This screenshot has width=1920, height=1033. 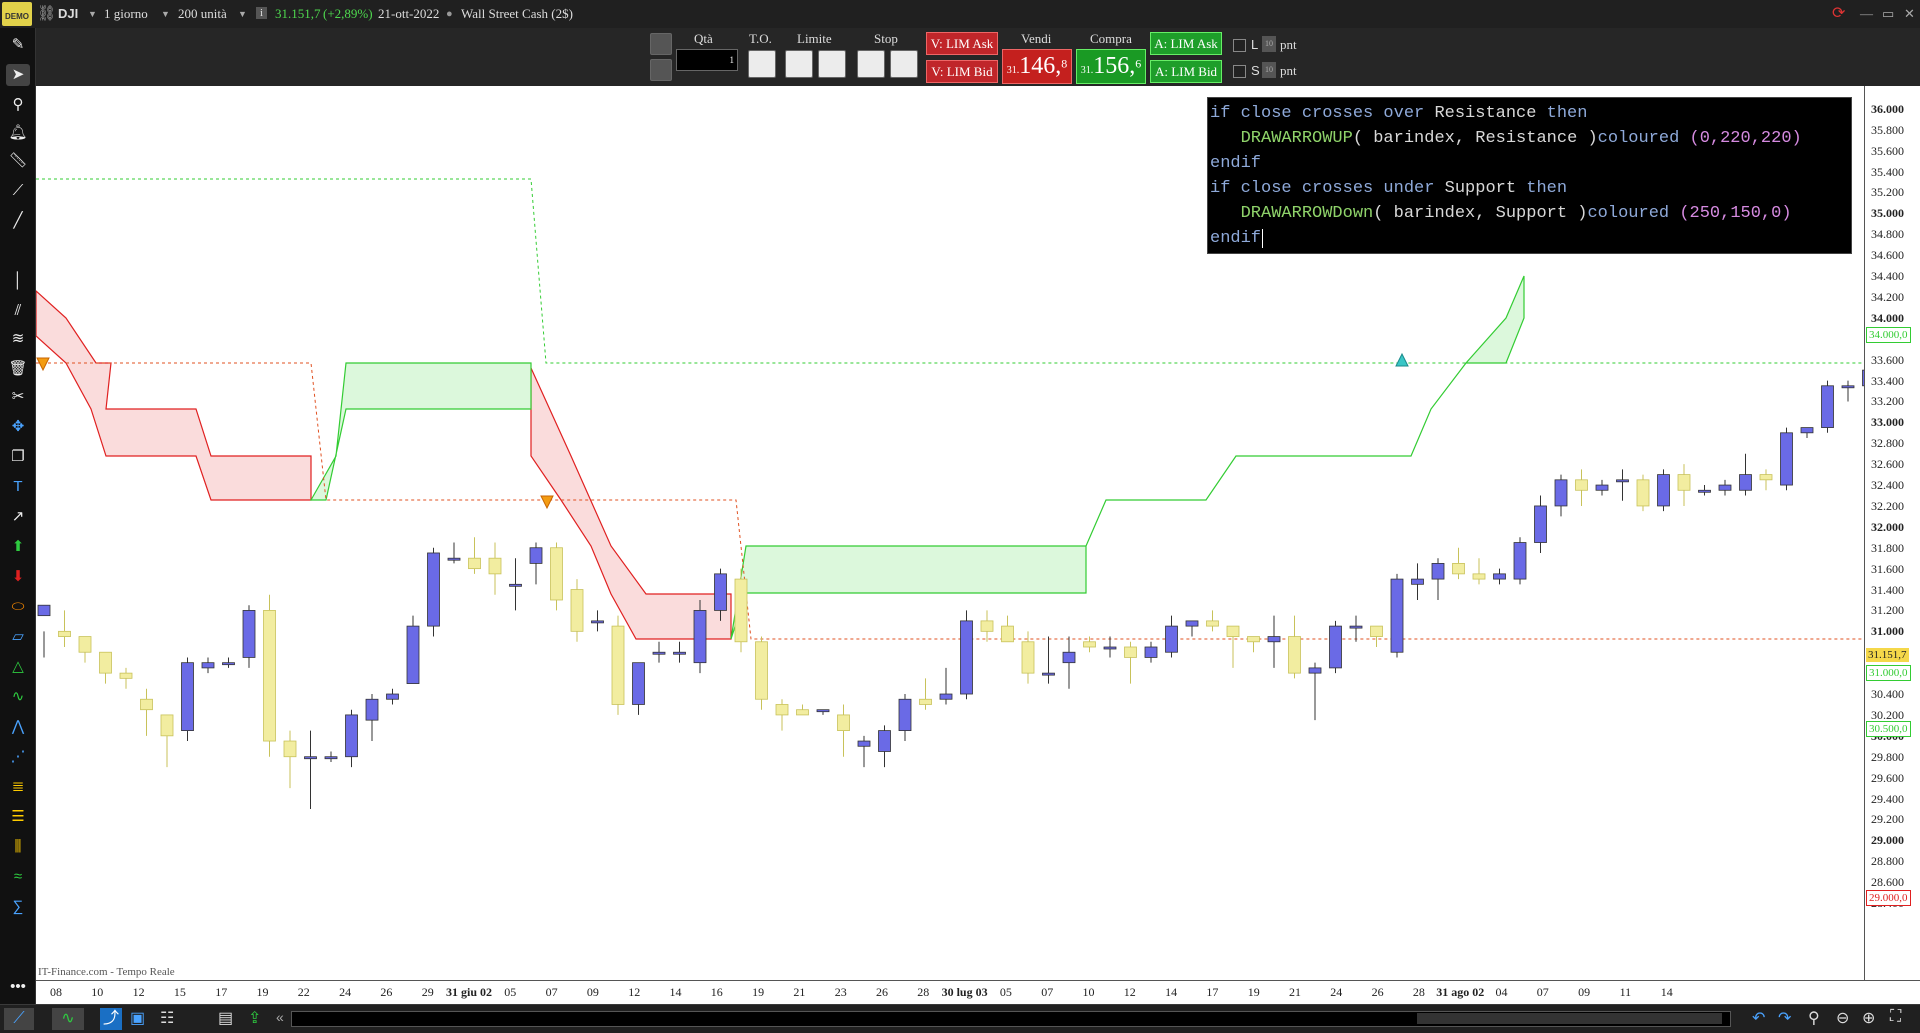 I want to click on triangle-icon: △, so click(x=18, y=667).